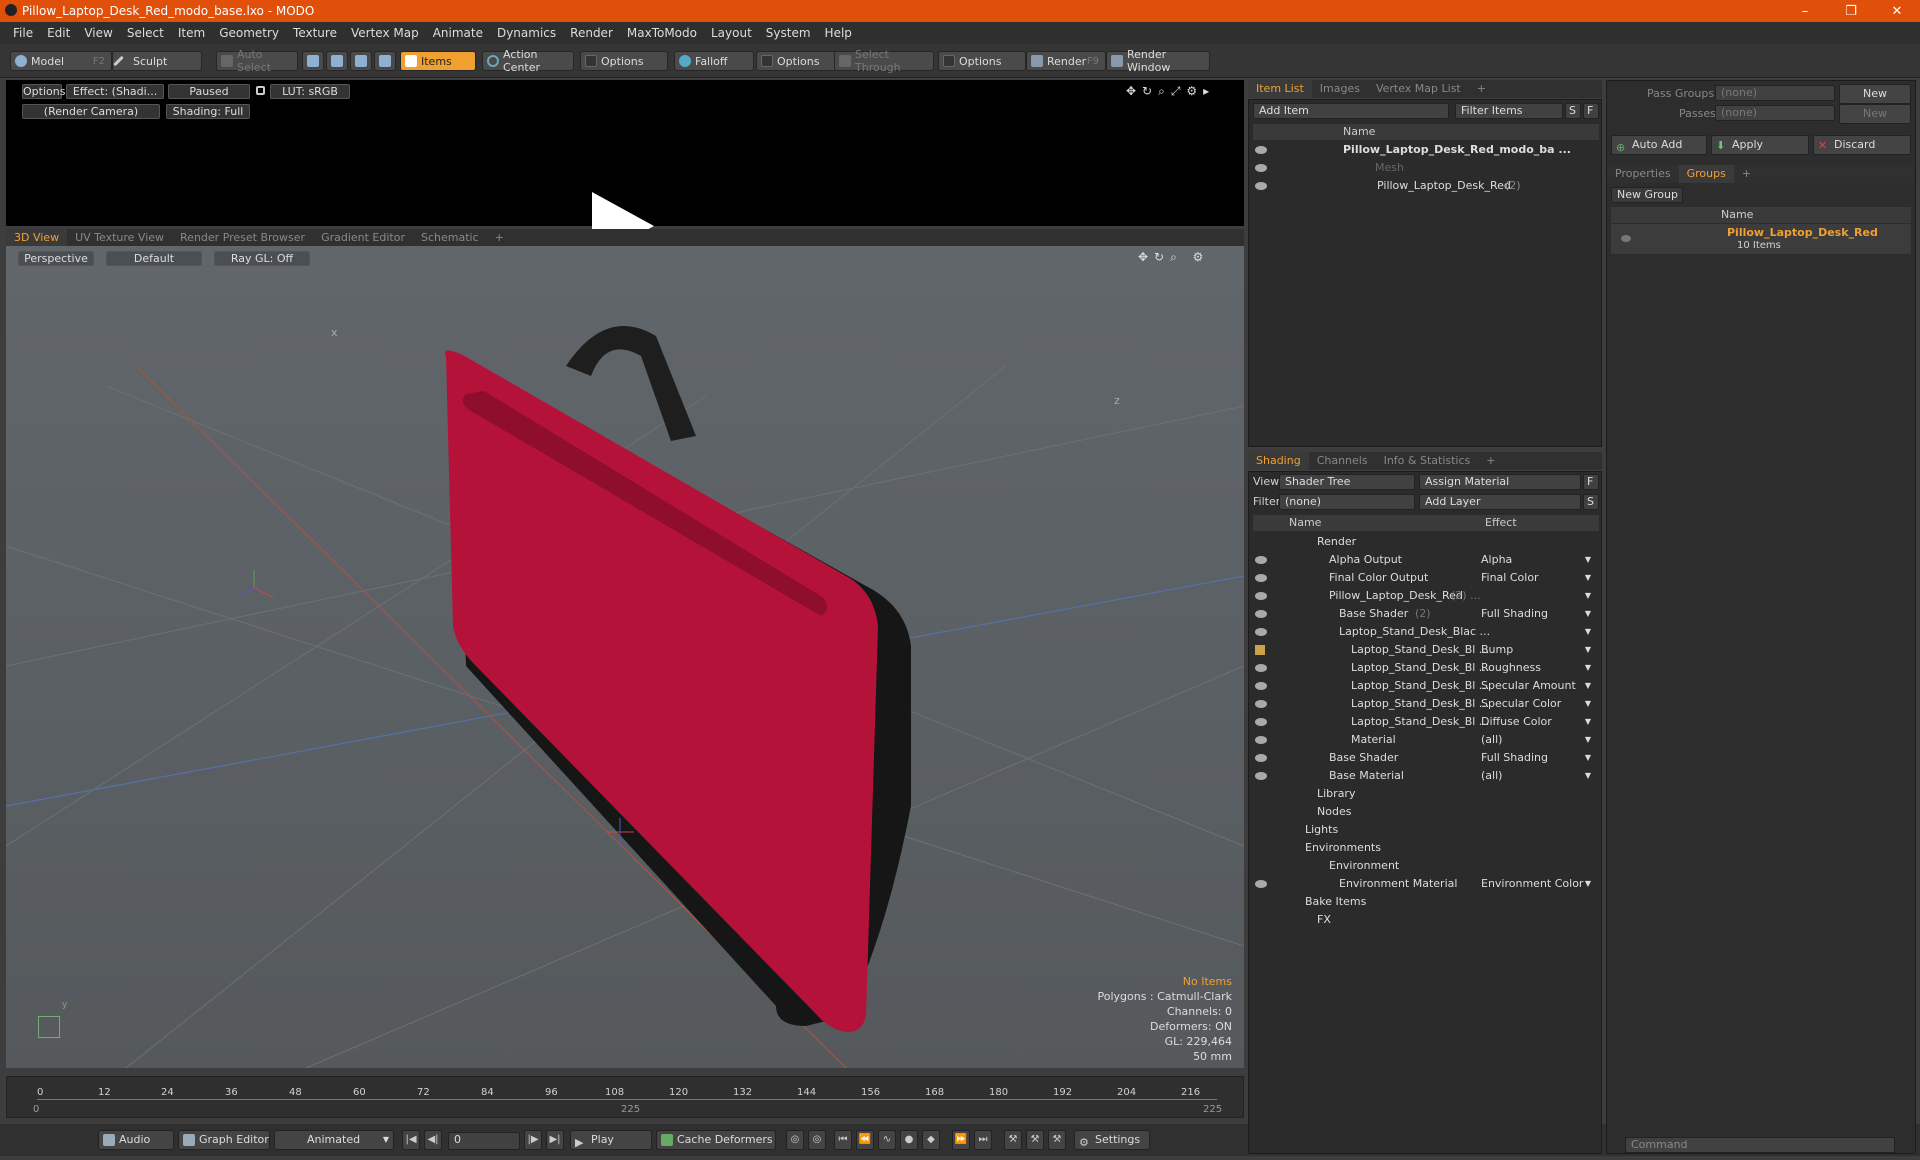  What do you see at coordinates (1260, 650) in the screenshot?
I see `brush-icon` at bounding box center [1260, 650].